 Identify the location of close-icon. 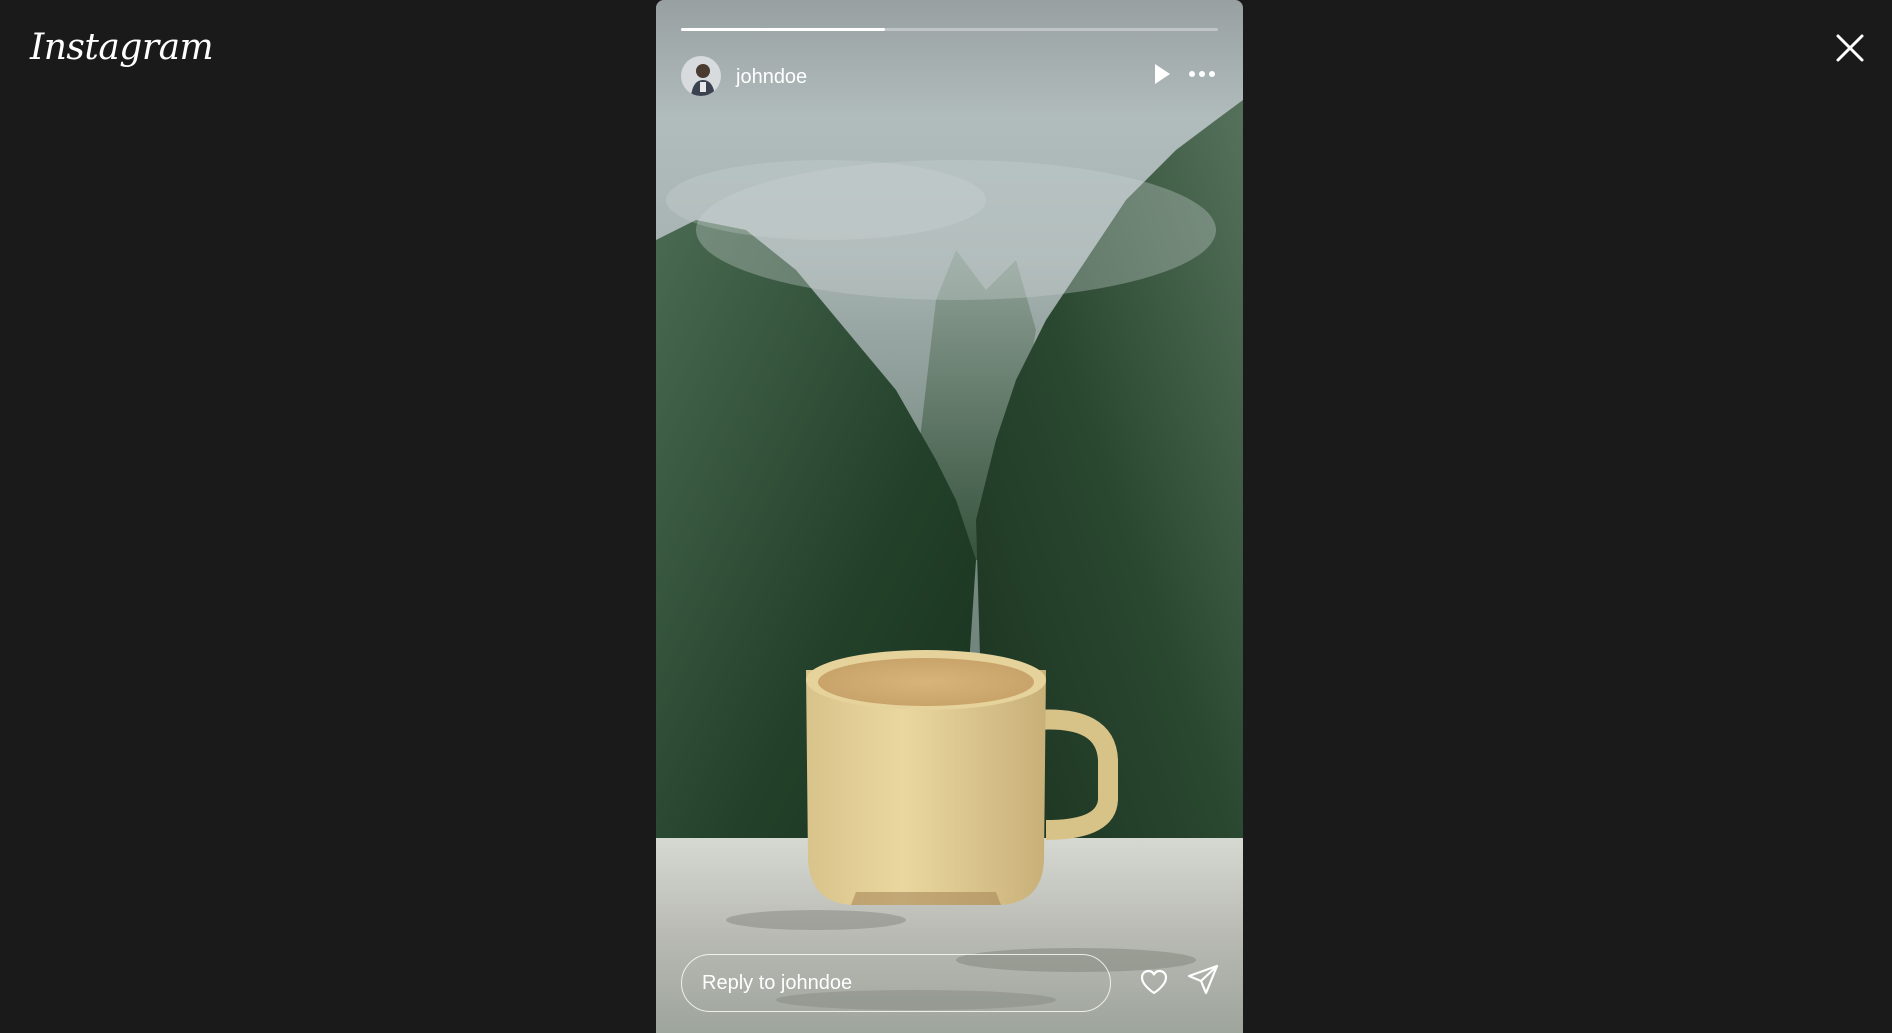
(1850, 48).